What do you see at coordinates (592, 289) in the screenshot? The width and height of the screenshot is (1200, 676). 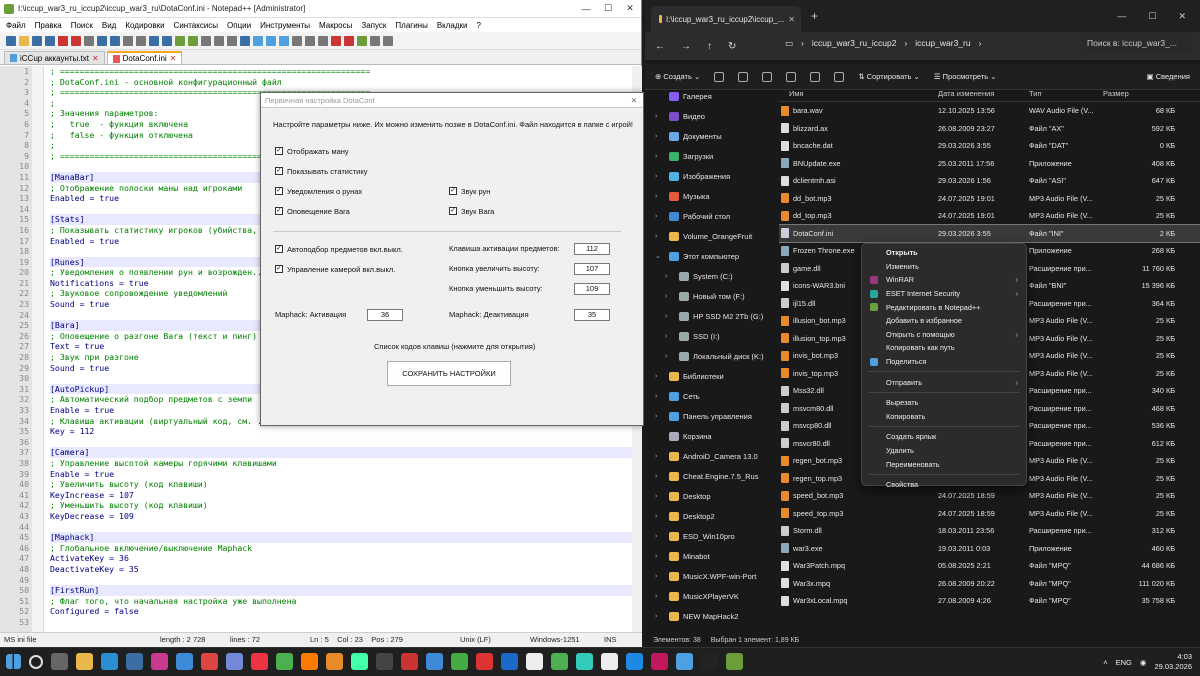 I see `key-code-input: 109` at bounding box center [592, 289].